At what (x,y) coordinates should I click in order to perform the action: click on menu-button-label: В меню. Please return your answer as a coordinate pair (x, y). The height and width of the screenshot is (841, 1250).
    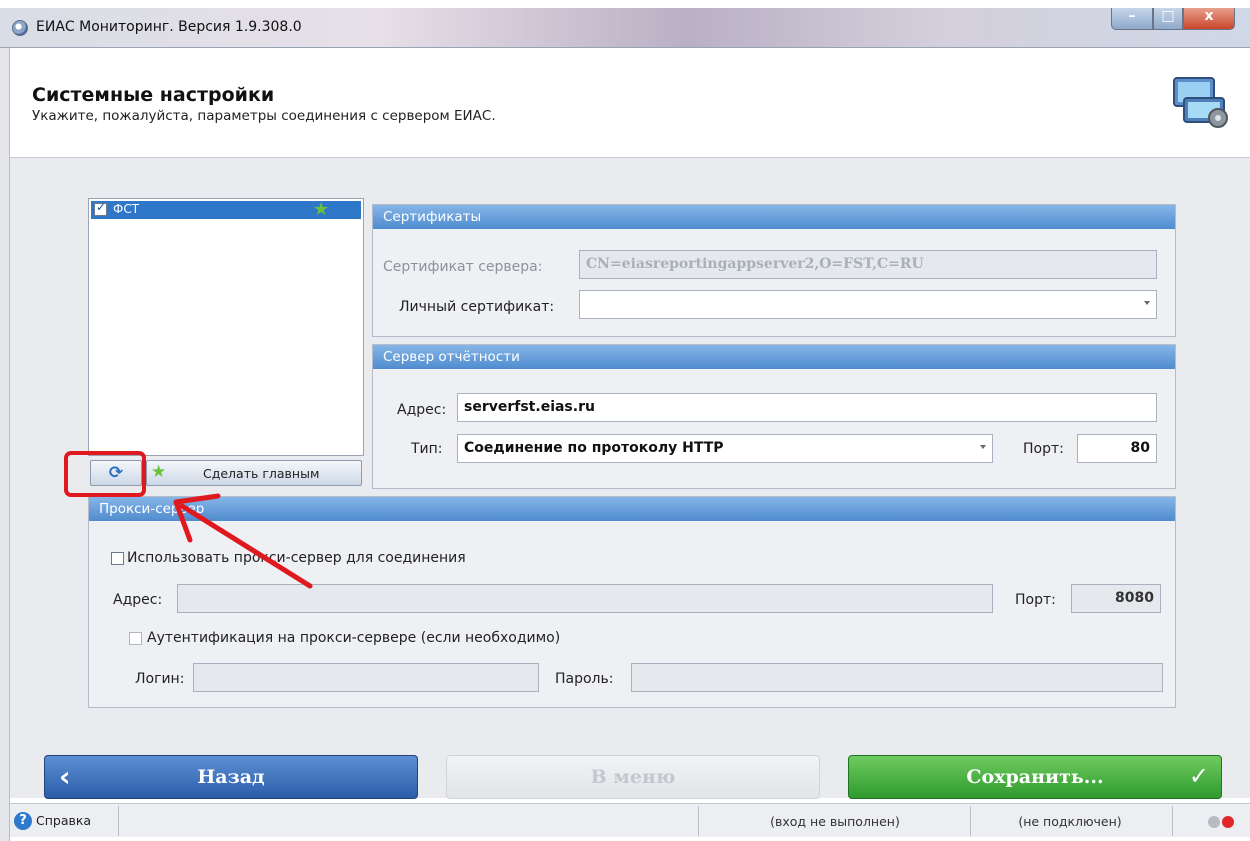
    Looking at the image, I should click on (633, 777).